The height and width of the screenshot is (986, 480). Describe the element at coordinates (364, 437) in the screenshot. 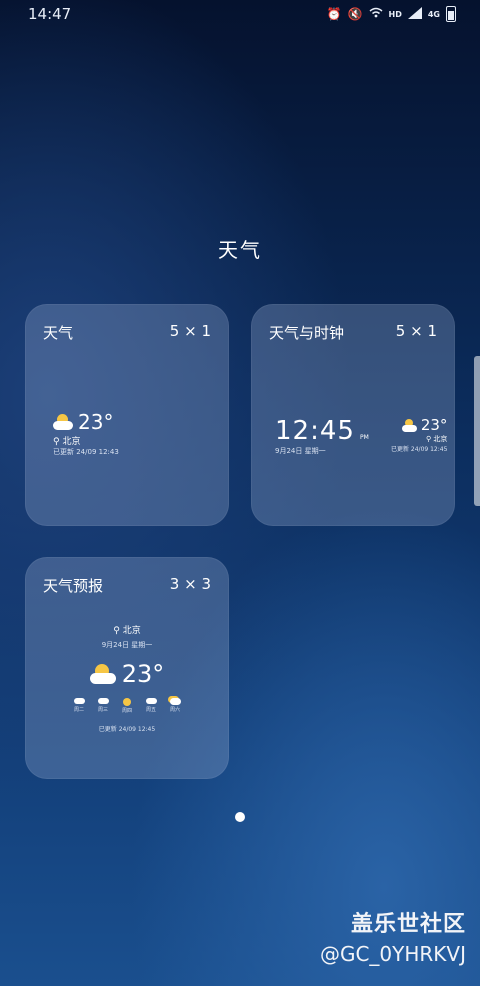

I see `clock-ampm: PM` at that location.